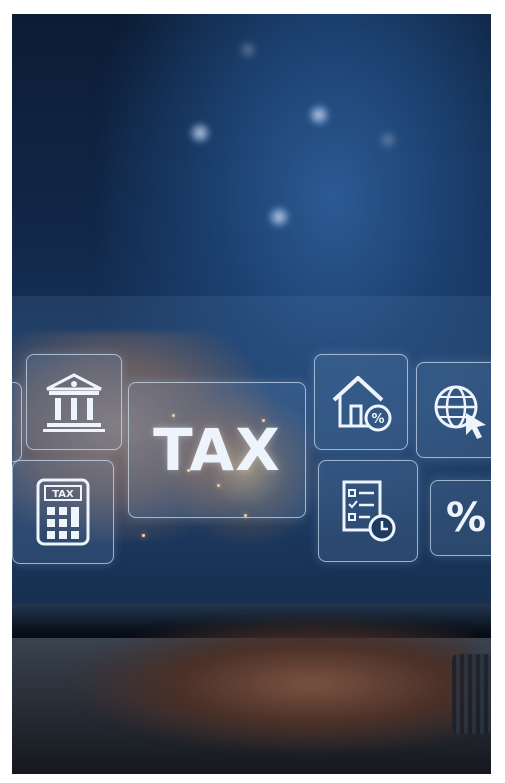 Image resolution: width=505 pixels, height=783 pixels. I want to click on bank-tile, so click(74, 402).